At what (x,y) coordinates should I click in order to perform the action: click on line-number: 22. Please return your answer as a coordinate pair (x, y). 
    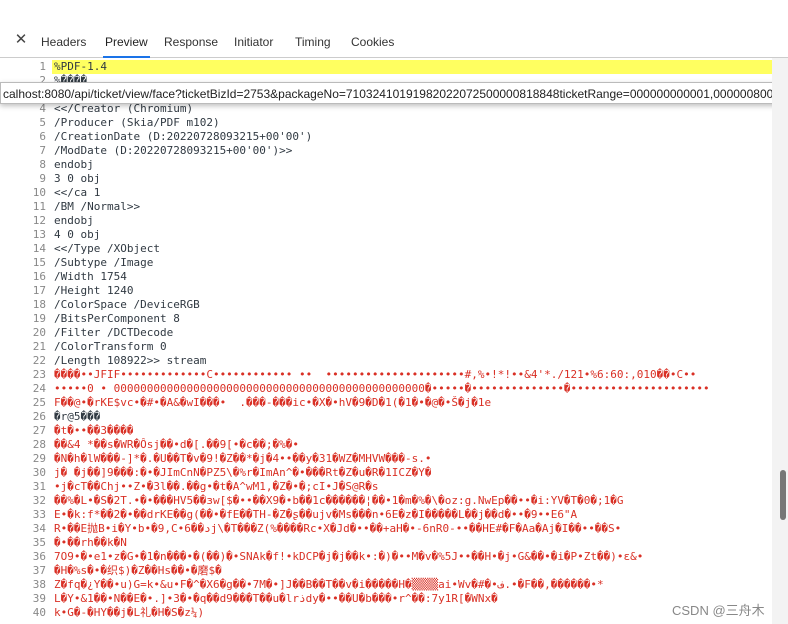
    Looking at the image, I should click on (39, 360).